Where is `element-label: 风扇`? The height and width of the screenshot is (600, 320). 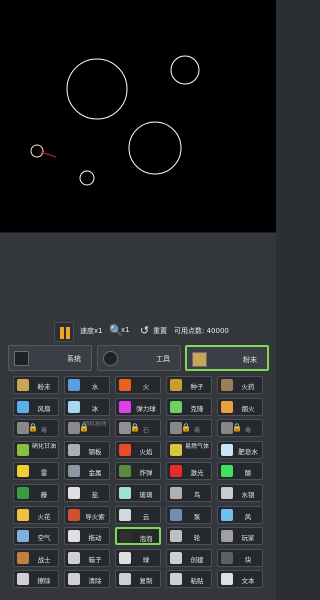 element-label: 风扇 is located at coordinates (44, 408).